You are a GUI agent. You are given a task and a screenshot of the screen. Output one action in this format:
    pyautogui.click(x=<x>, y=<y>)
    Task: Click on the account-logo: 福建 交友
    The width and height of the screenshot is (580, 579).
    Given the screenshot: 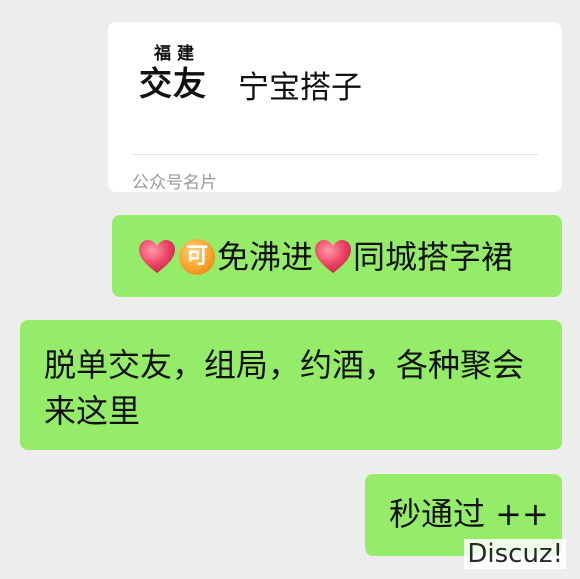 What is the action you would take?
    pyautogui.click(x=173, y=80)
    